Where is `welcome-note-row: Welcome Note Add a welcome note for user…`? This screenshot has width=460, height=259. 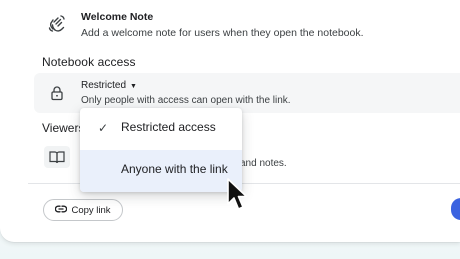
welcome-note-row: Welcome Note Add a welcome note for user… is located at coordinates (246, 24).